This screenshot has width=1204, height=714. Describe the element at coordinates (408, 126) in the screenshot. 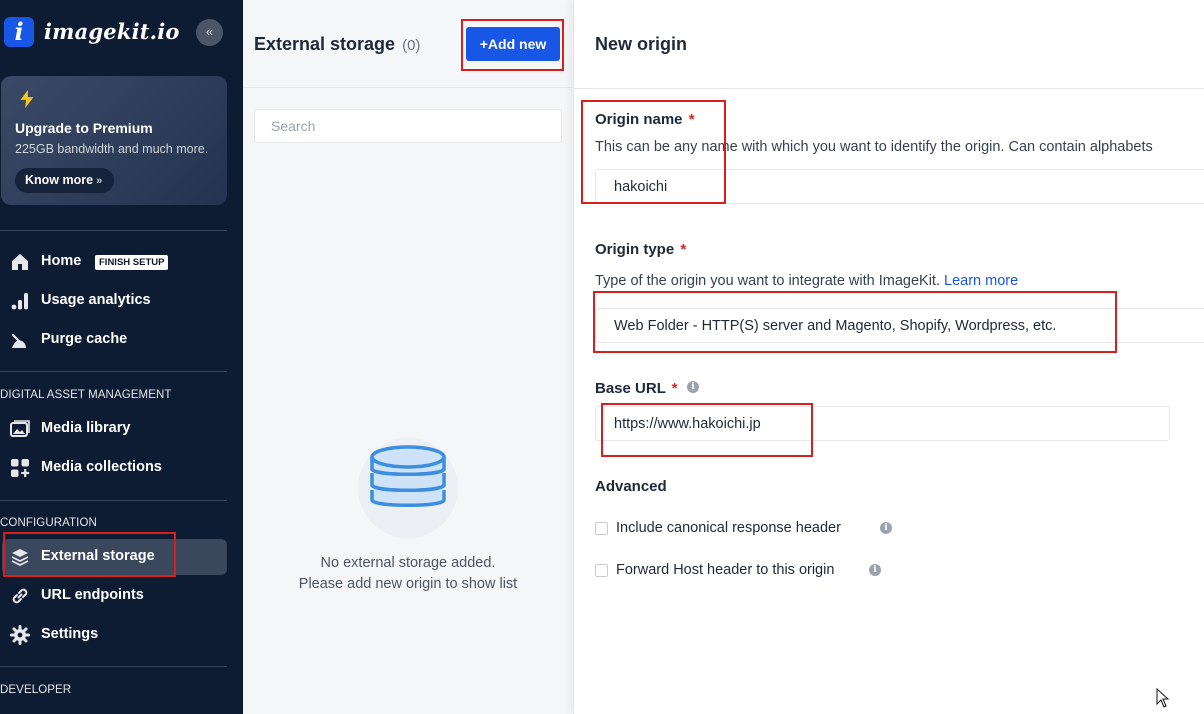

I see `search-input` at that location.